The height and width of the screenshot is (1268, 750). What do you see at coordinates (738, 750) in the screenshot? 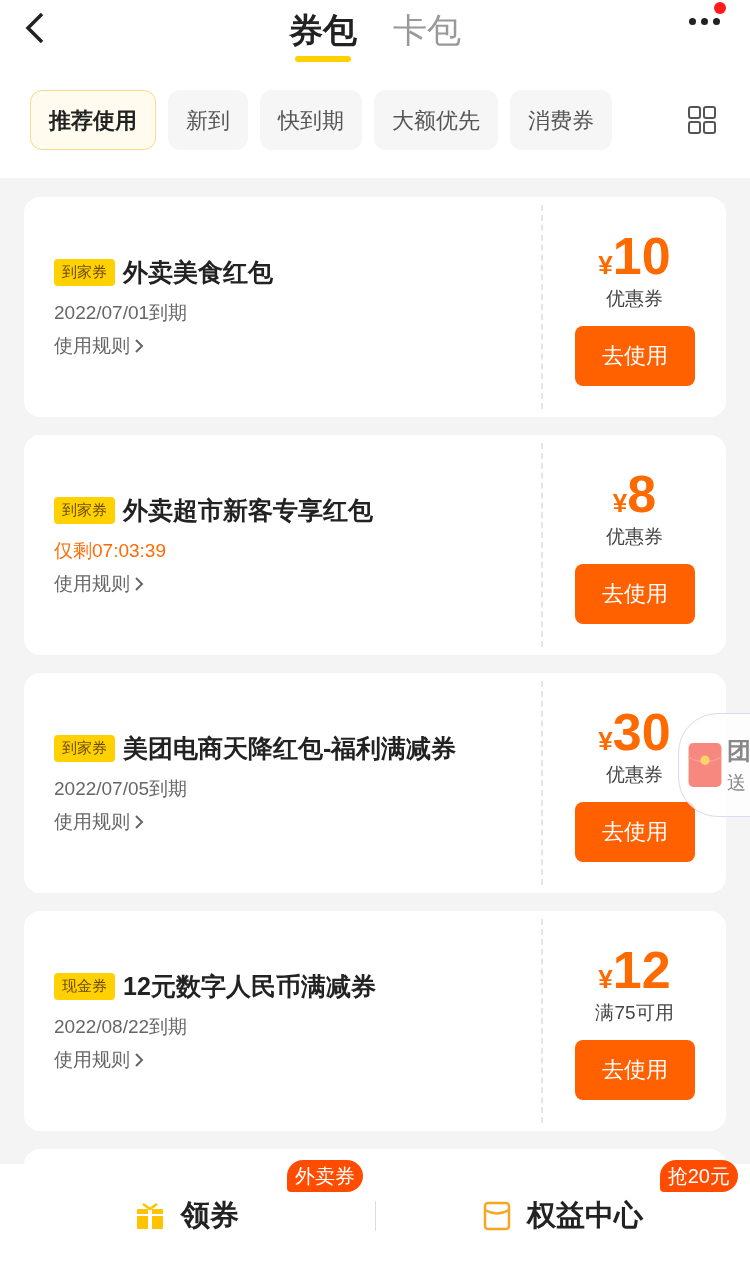
I see `widget-title: 团` at bounding box center [738, 750].